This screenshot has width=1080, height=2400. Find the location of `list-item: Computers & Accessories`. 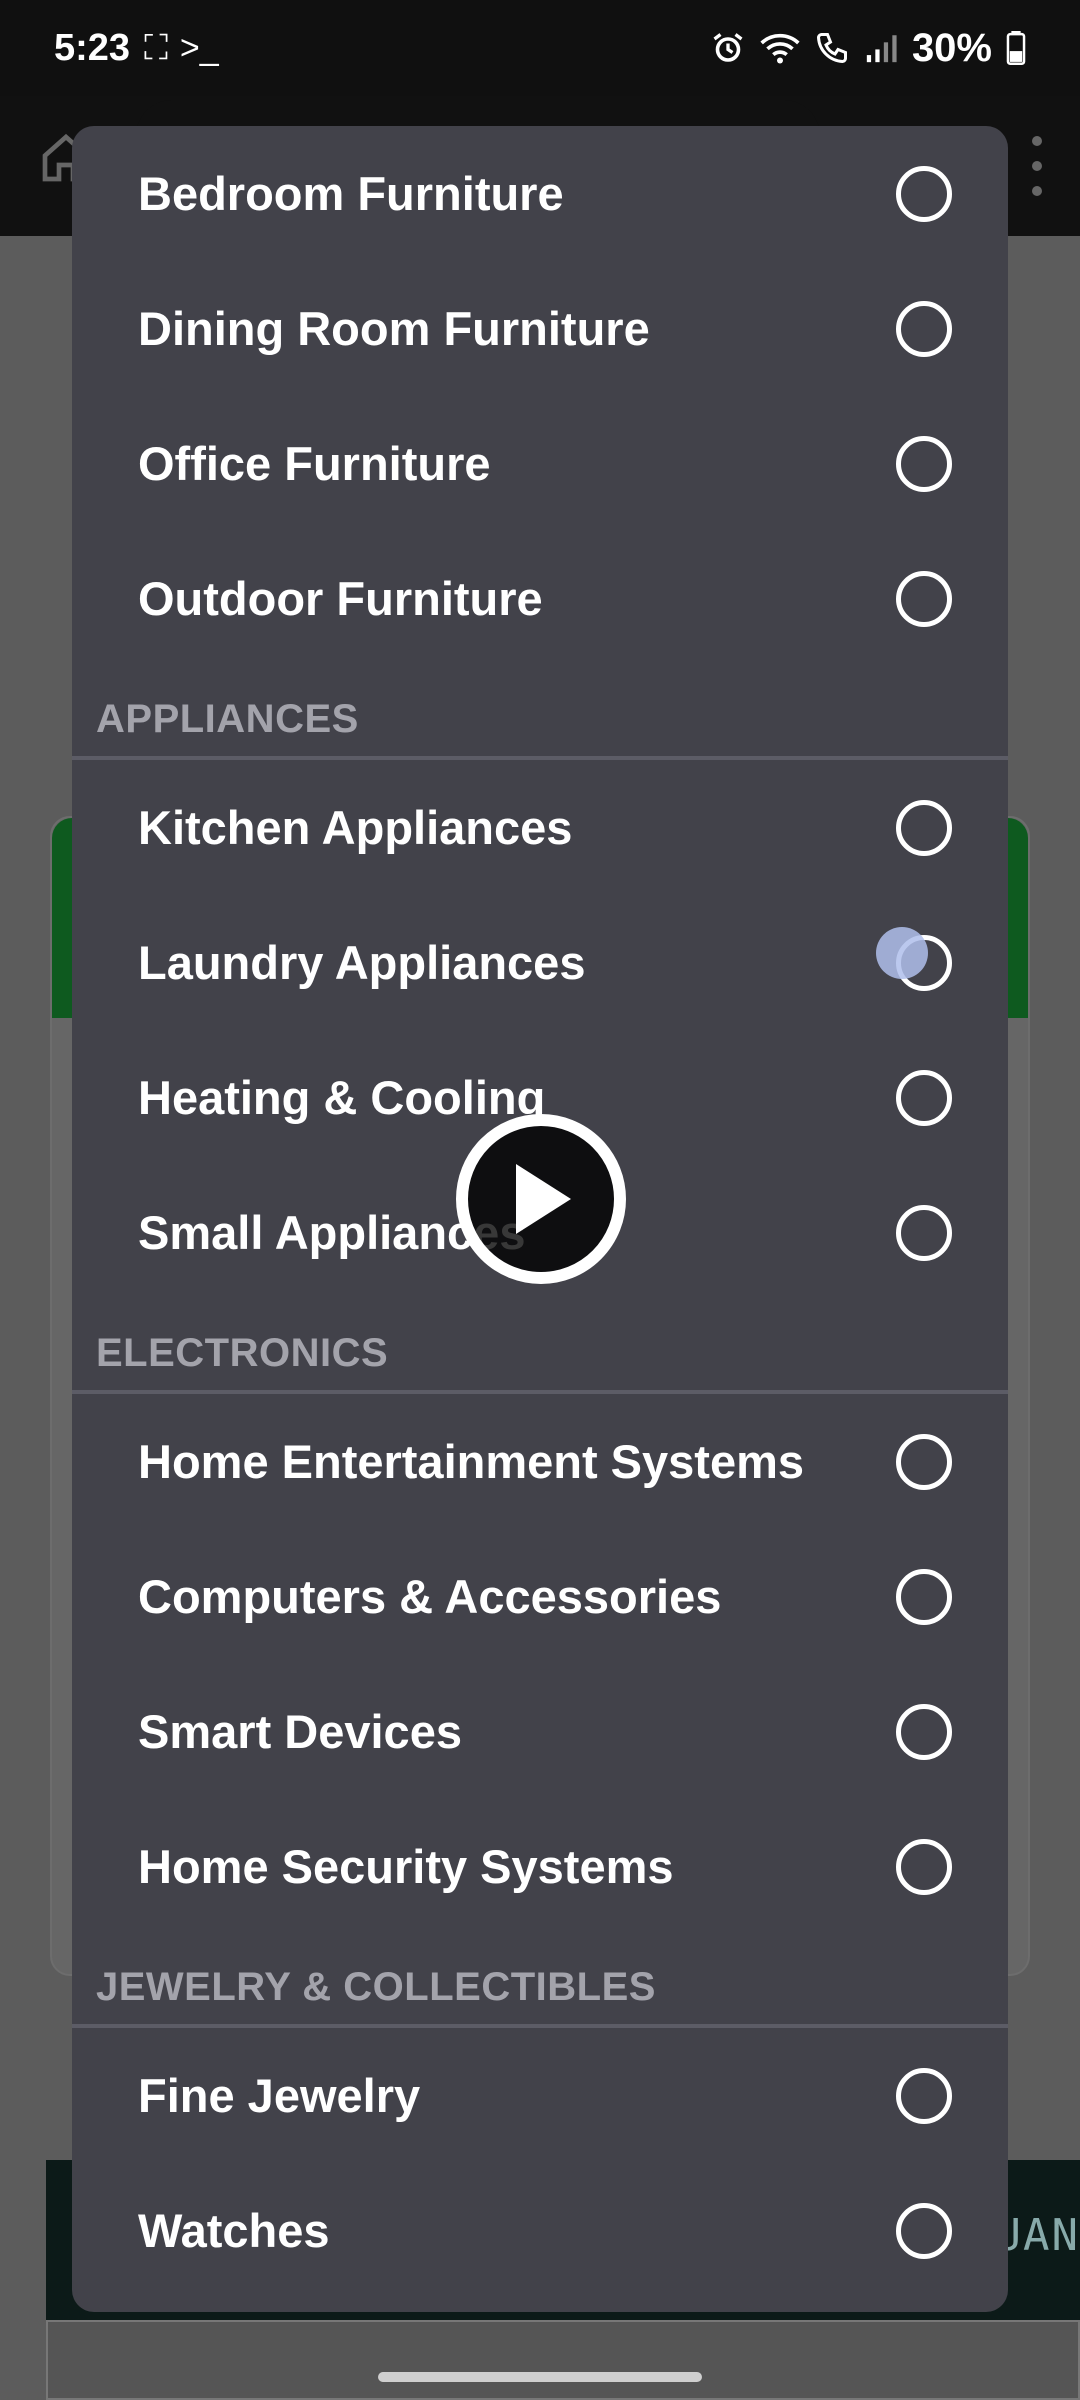

list-item: Computers & Accessories is located at coordinates (540, 1596).